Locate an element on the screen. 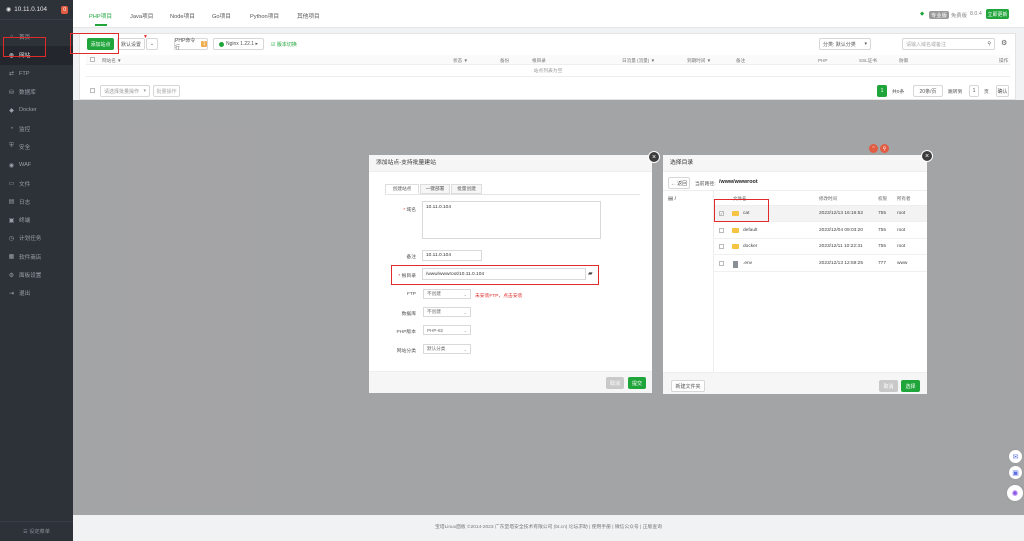 The image size is (1024, 541). update-button: 立即更新 is located at coordinates (997, 14).